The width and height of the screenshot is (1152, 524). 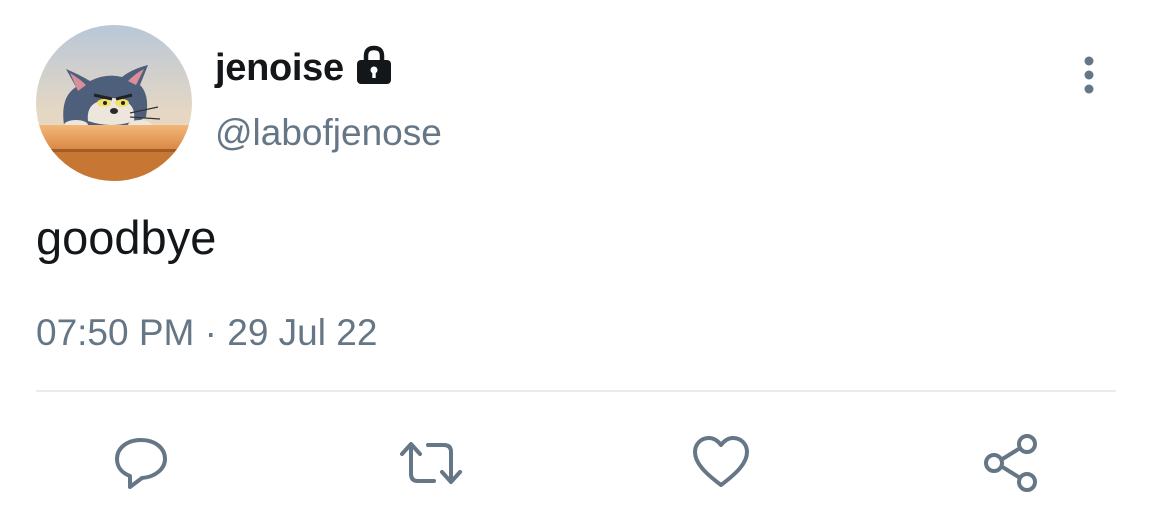 I want to click on like-button, so click(x=721, y=463).